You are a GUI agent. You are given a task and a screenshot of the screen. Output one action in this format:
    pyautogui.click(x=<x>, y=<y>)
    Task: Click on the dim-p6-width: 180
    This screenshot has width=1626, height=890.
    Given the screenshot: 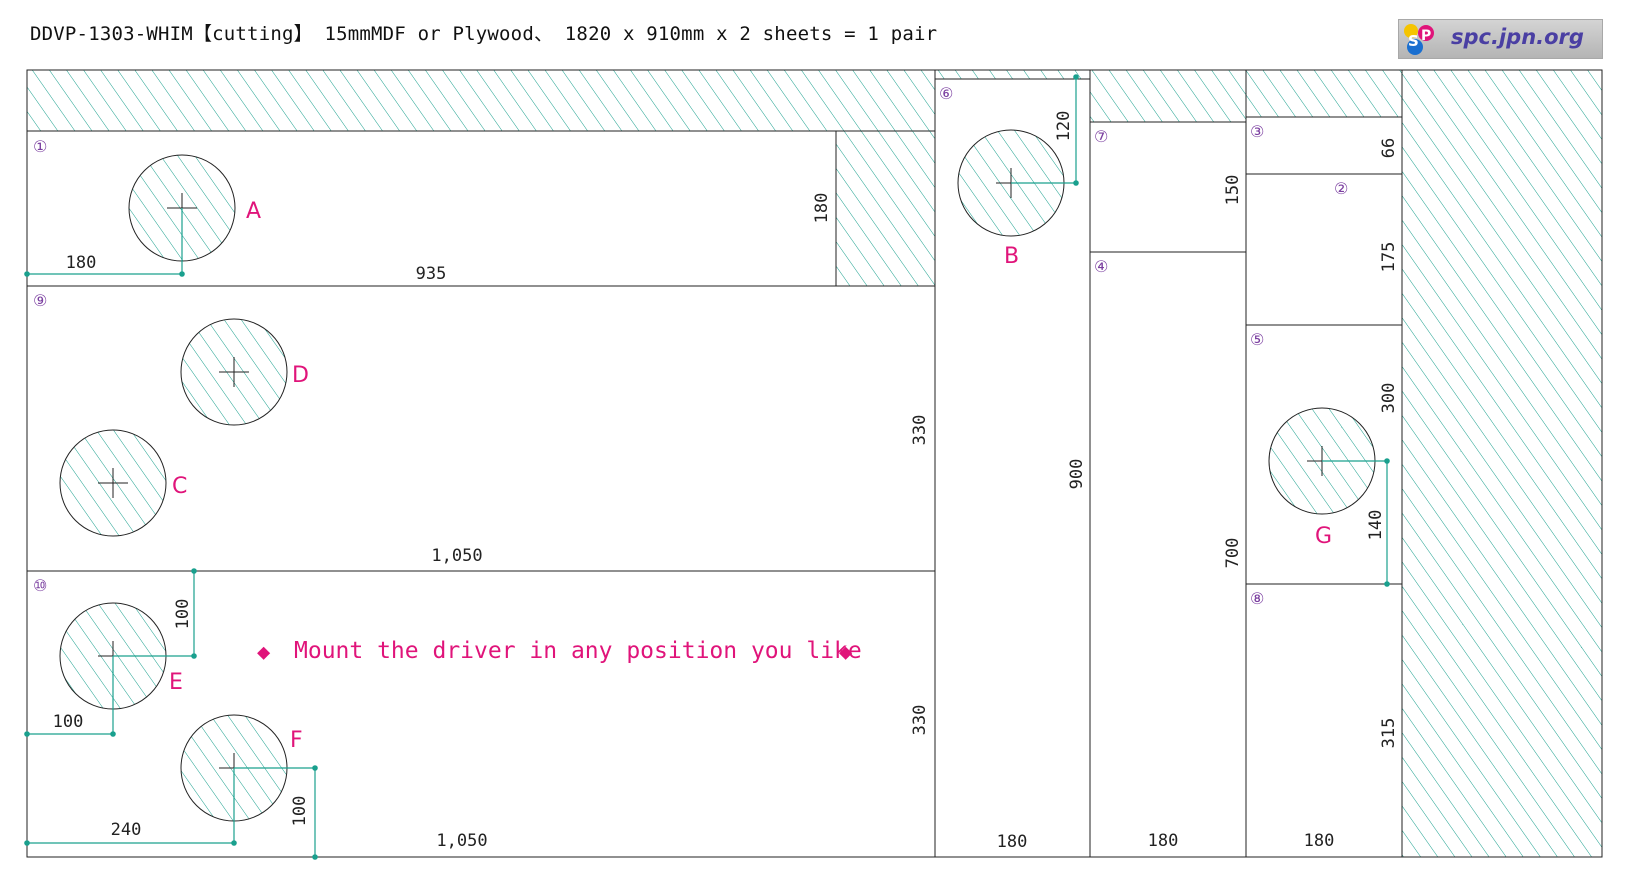 What is the action you would take?
    pyautogui.click(x=1012, y=842)
    